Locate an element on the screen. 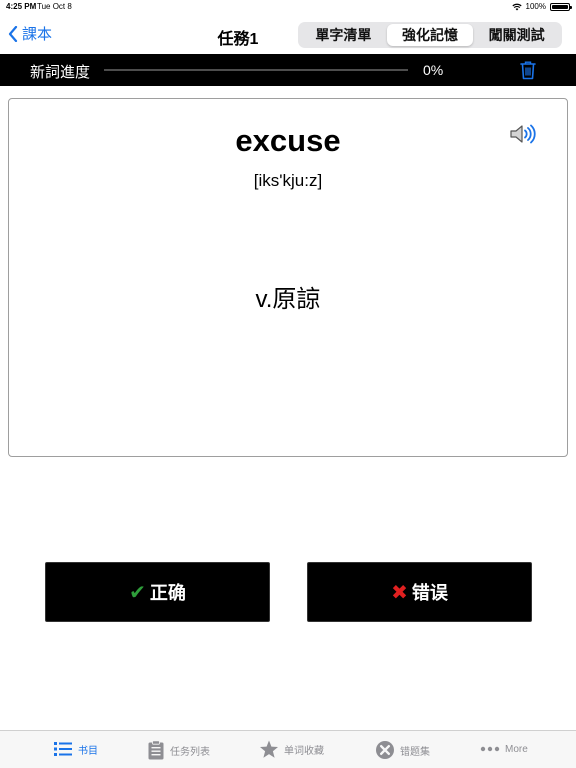 This screenshot has height=768, width=576. trash-icon is located at coordinates (528, 70).